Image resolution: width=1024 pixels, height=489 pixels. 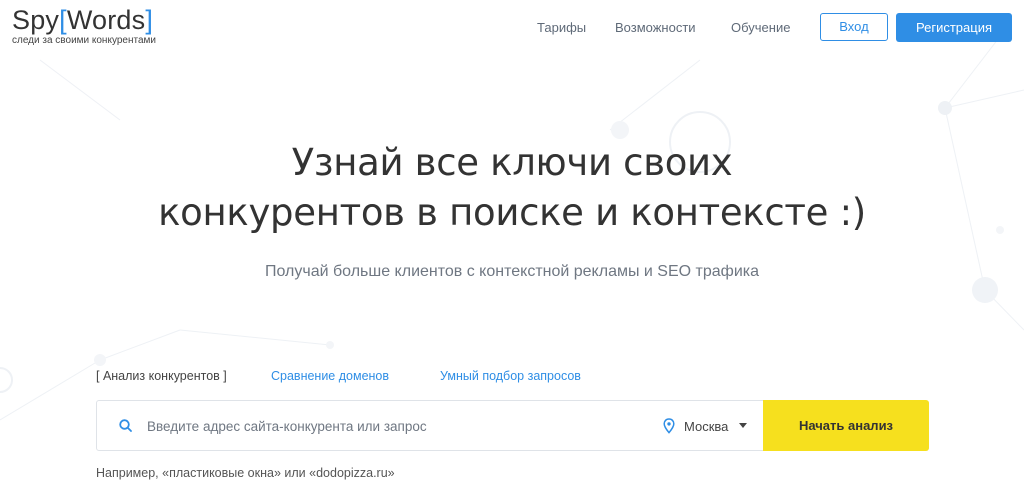 I want to click on location-pin-icon, so click(x=669, y=426).